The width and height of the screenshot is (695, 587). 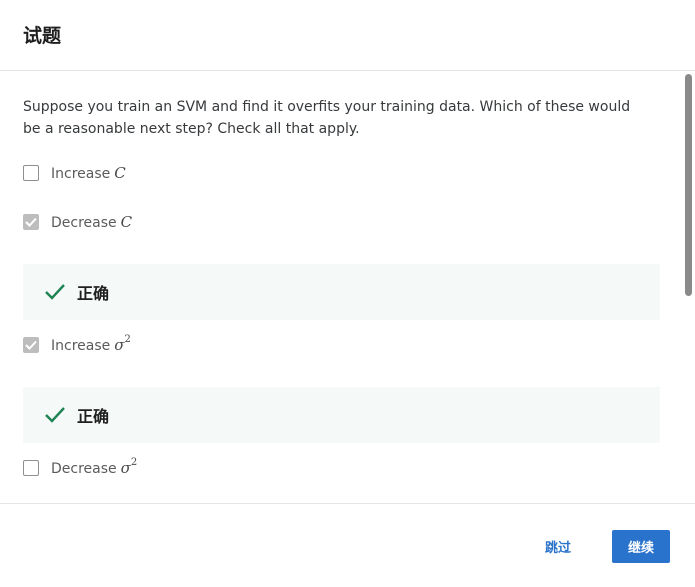 What do you see at coordinates (94, 467) in the screenshot?
I see `option-label: Decrease σ2` at bounding box center [94, 467].